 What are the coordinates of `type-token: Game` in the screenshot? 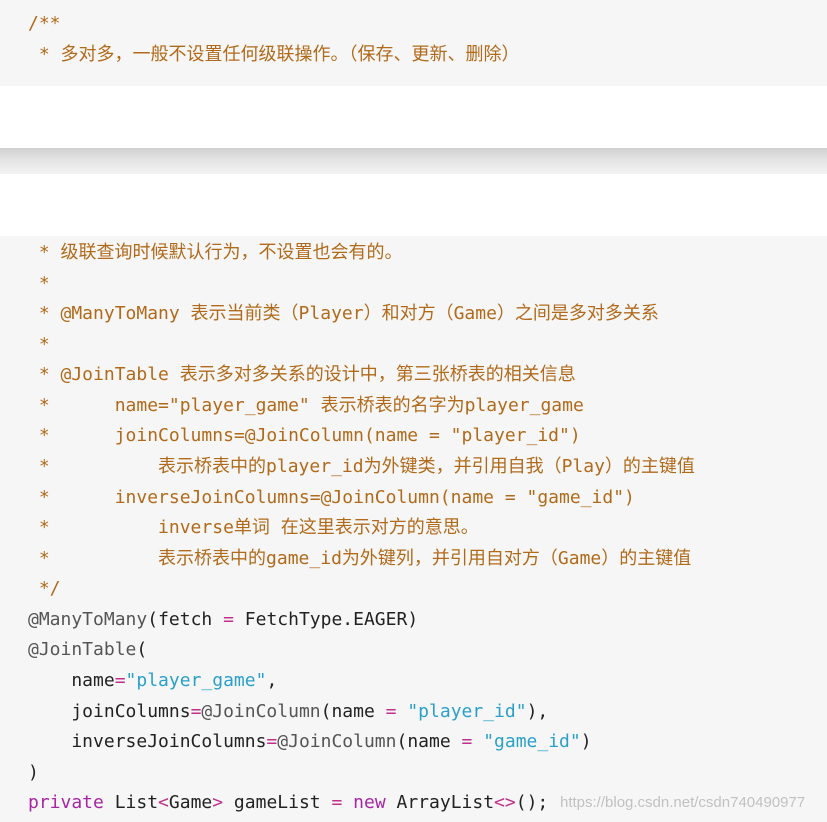 It's located at (190, 802).